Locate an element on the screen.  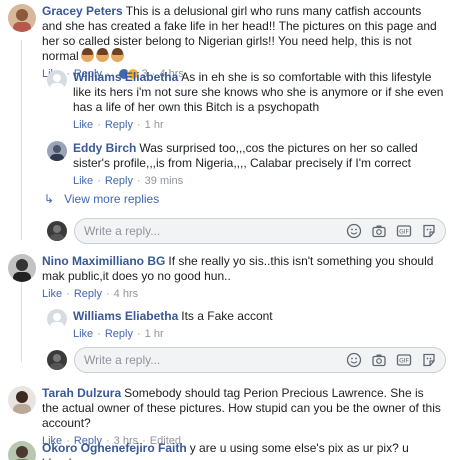
comment-text: Its a Fake accont is located at coordinates (227, 316).